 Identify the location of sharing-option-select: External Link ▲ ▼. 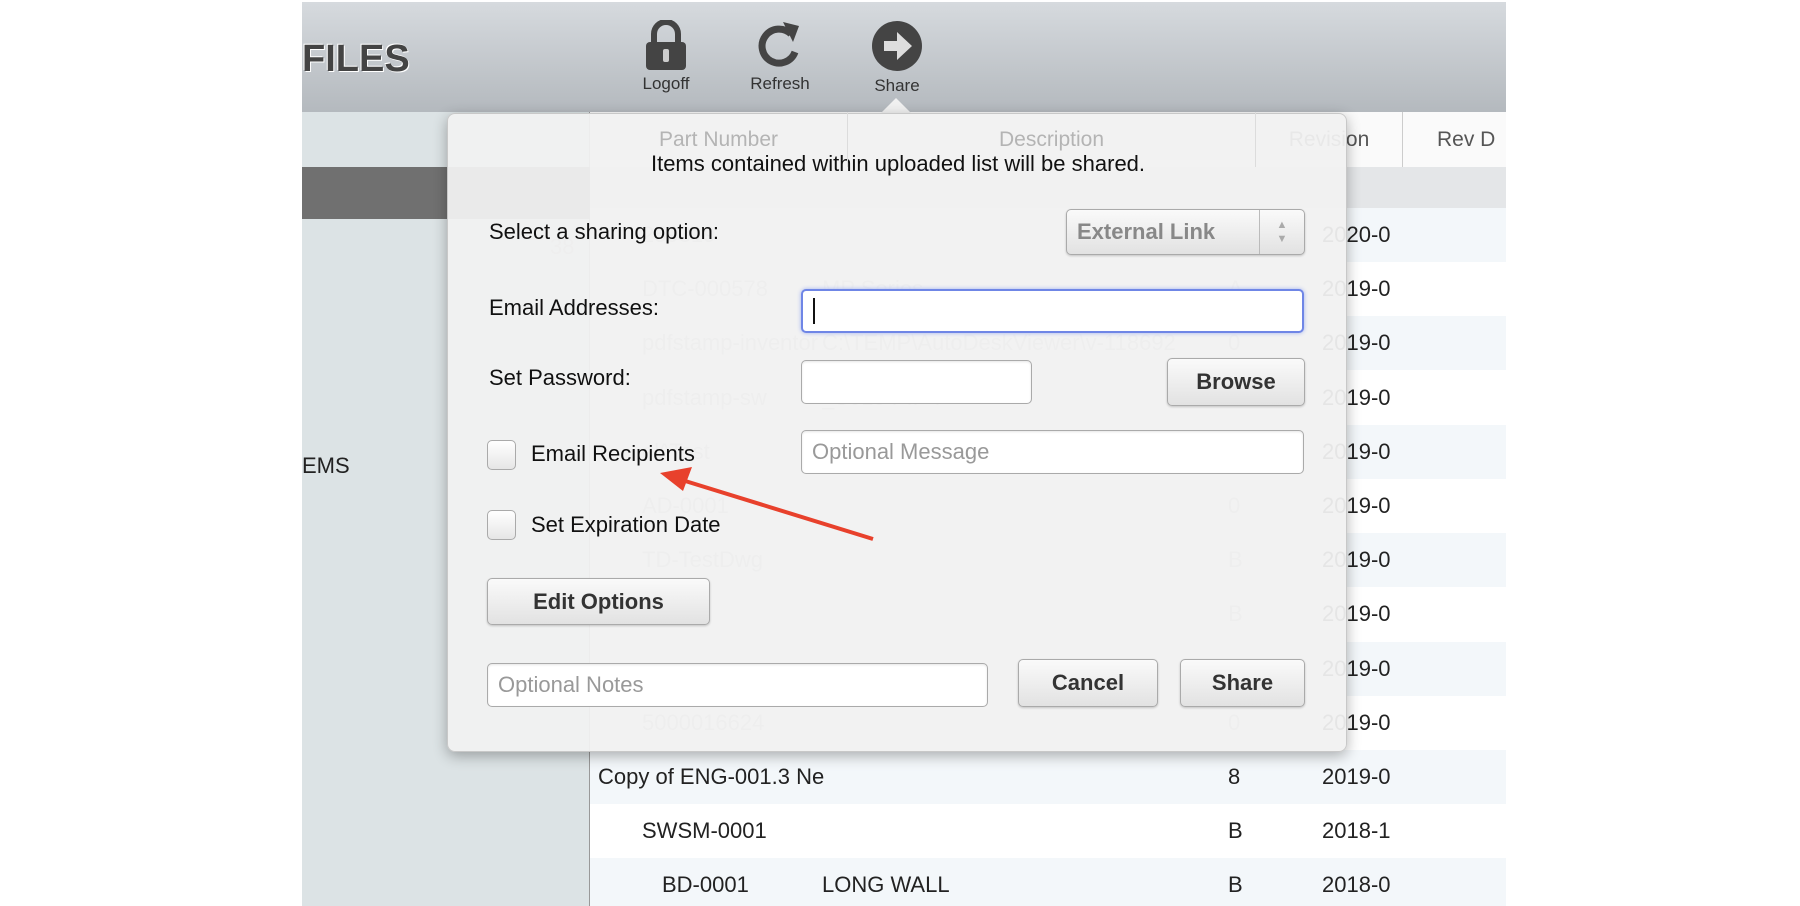
(1185, 232).